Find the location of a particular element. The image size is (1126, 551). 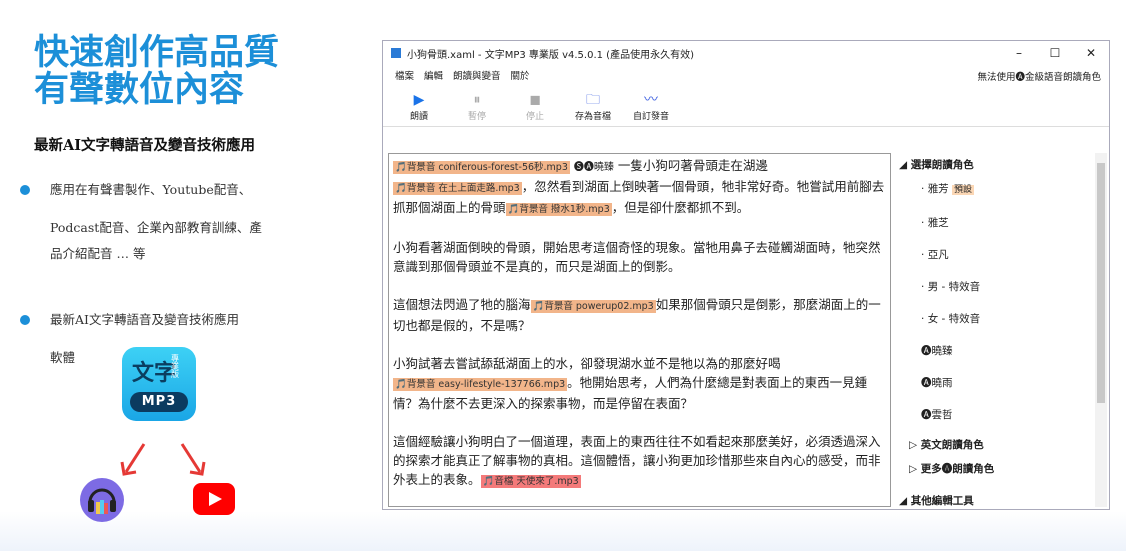

bgm-tag: 🎵背景音 coniferous-forest-56秒.mp3 is located at coordinates (481, 167).